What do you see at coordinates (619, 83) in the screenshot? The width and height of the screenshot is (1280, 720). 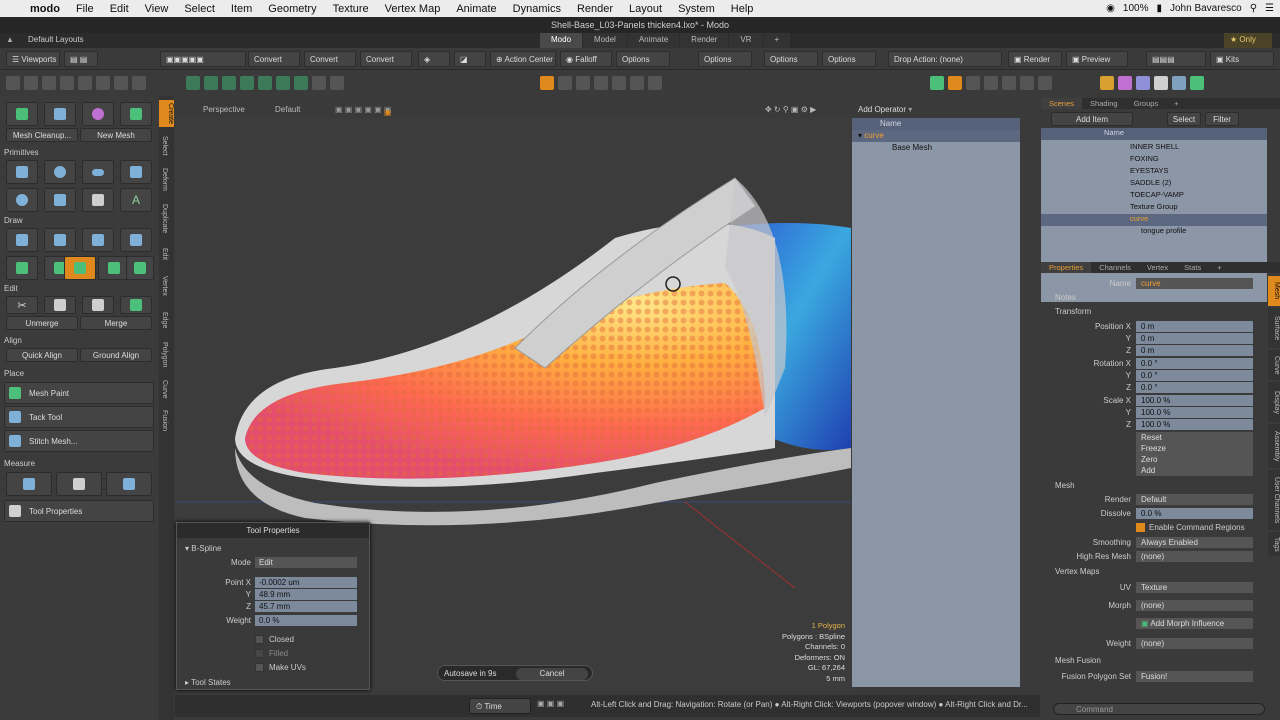 I see `grid-scale-icon` at bounding box center [619, 83].